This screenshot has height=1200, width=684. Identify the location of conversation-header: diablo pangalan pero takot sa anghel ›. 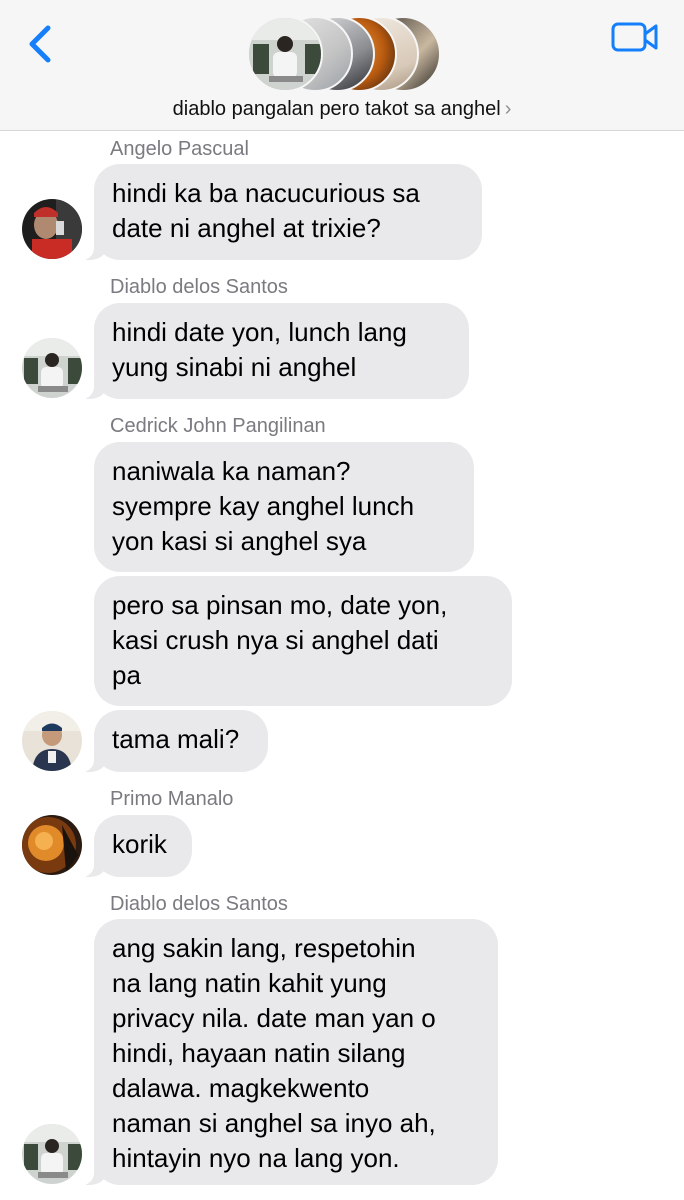
(342, 65).